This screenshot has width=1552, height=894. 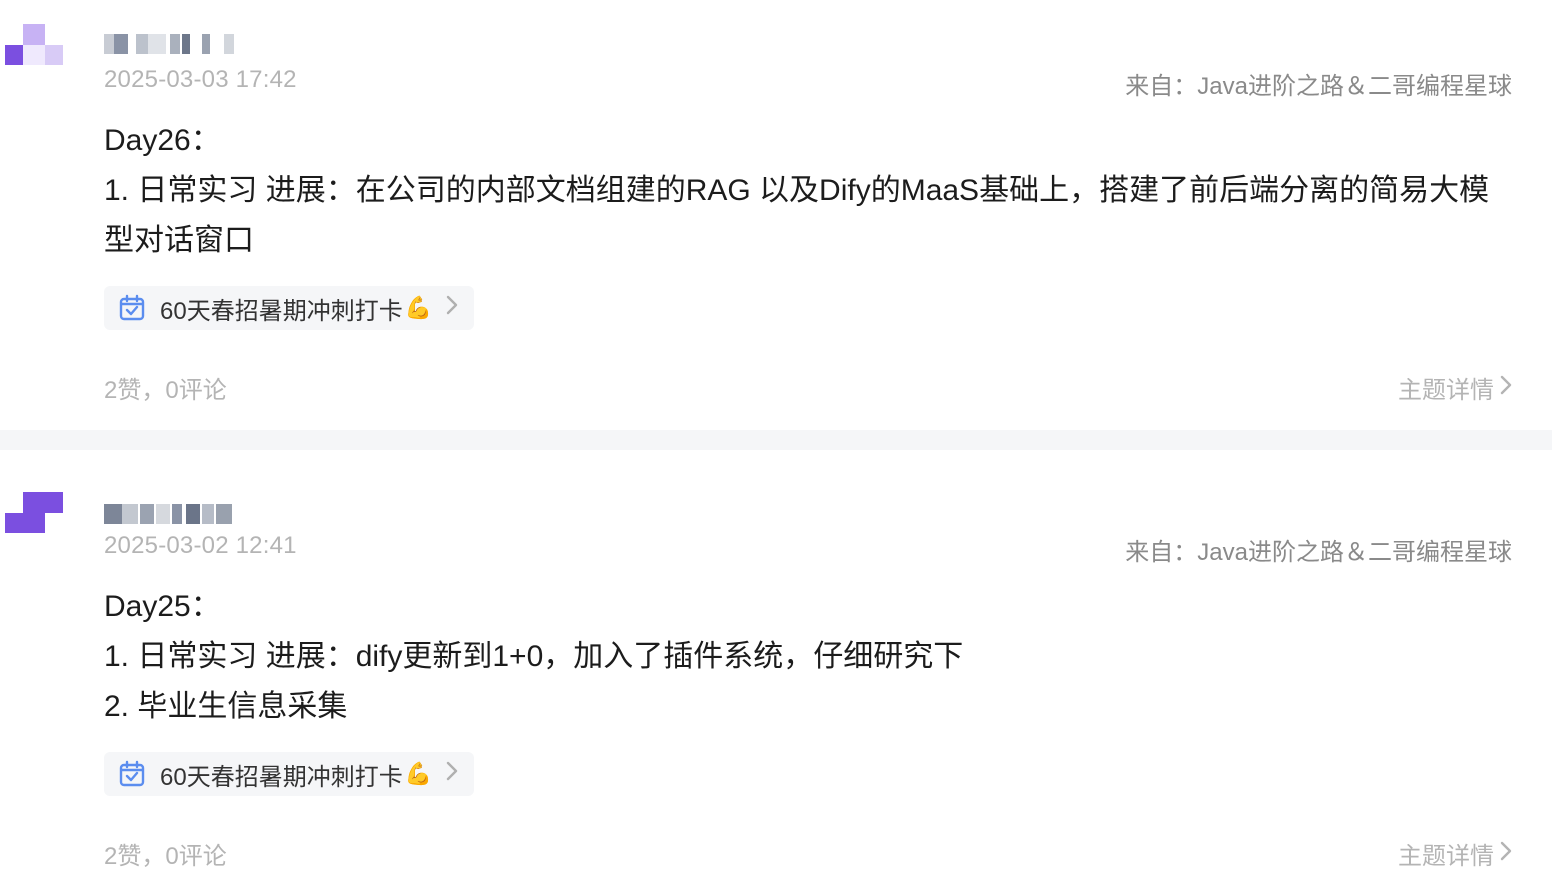 What do you see at coordinates (162, 140) in the screenshot?
I see `content-line: Day26：` at bounding box center [162, 140].